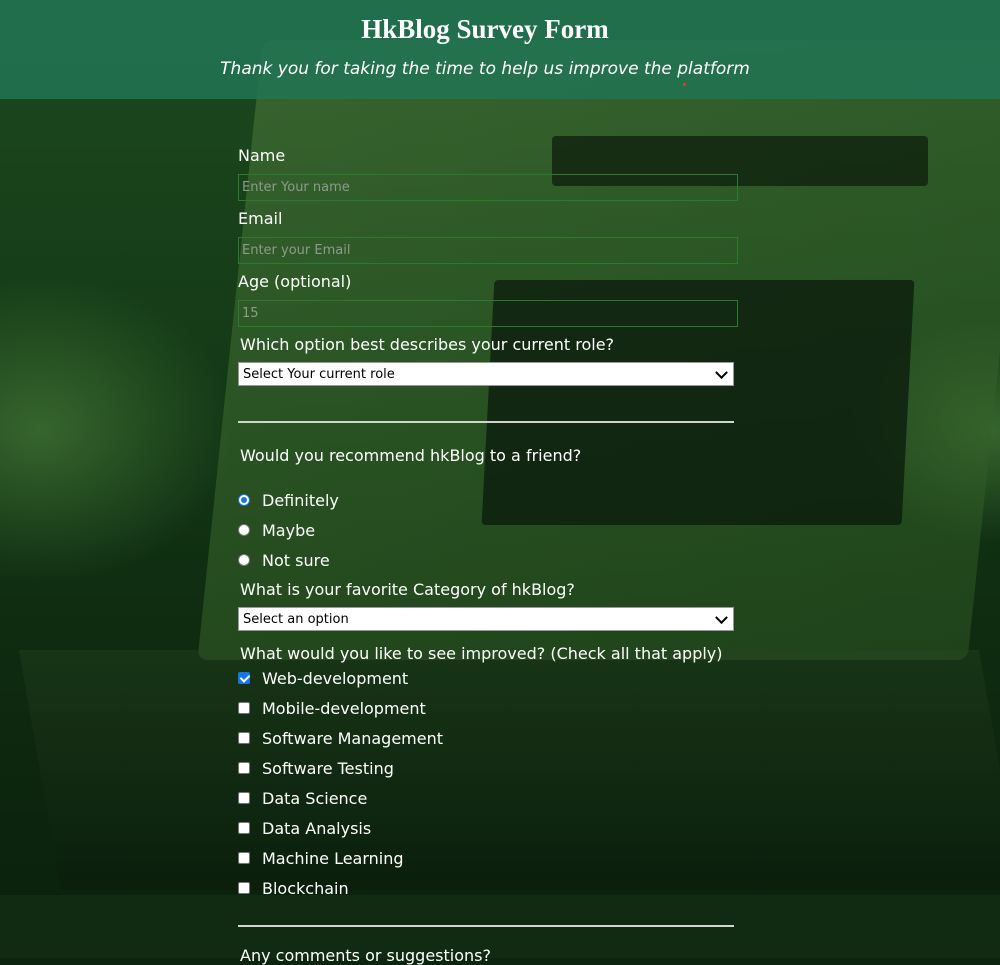 This screenshot has height=965, width=1000. I want to click on radio-label-maybe: Maybe, so click(289, 530).